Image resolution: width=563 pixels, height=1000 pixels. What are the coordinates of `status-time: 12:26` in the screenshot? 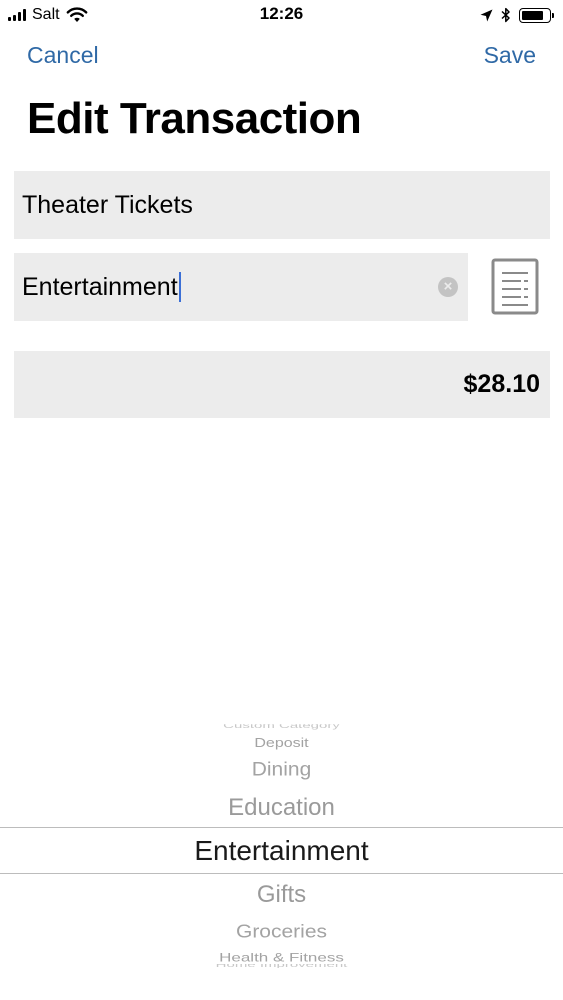 It's located at (281, 13).